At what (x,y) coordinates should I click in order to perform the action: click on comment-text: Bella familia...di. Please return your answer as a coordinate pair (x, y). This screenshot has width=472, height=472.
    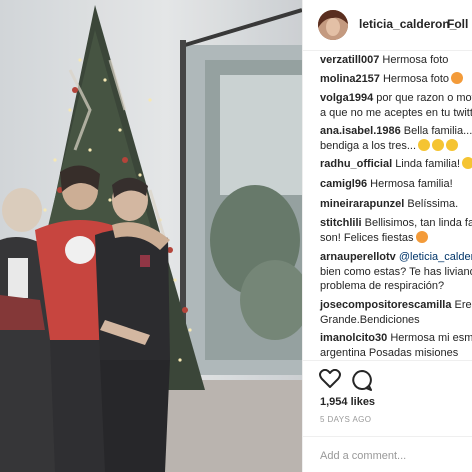
    Looking at the image, I should click on (437, 131).